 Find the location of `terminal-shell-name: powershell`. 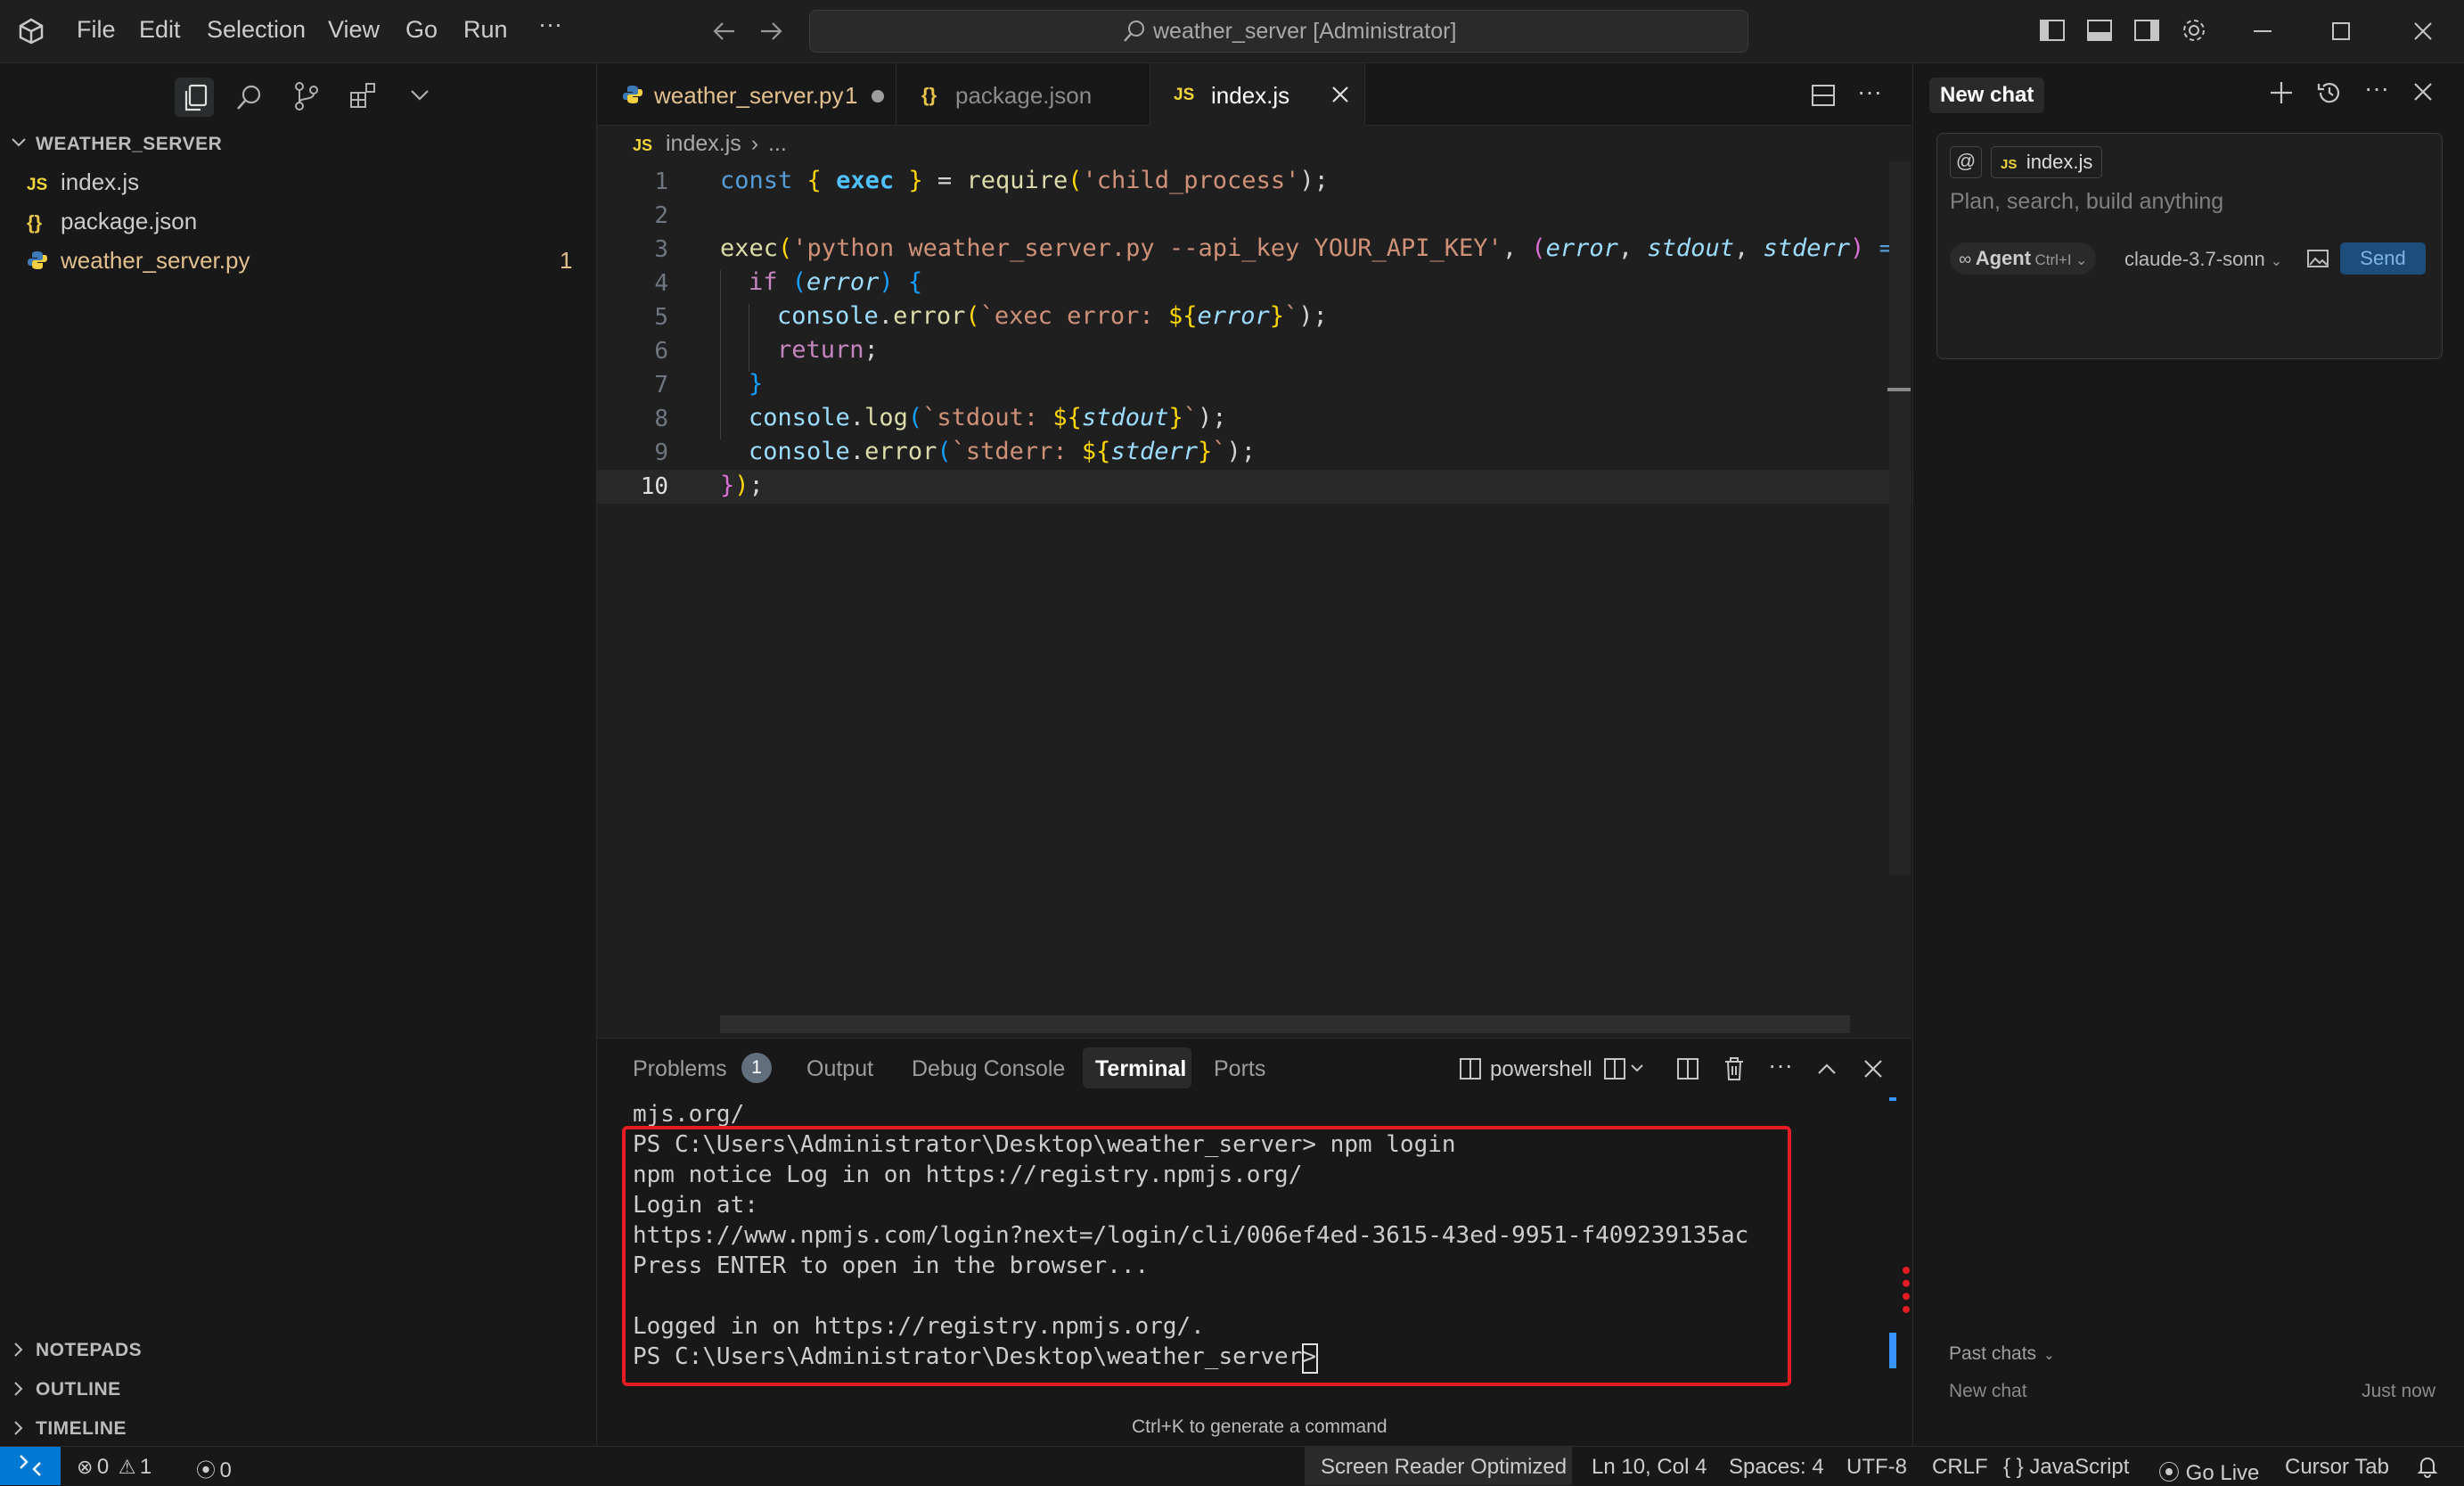

terminal-shell-name: powershell is located at coordinates (1541, 1069).